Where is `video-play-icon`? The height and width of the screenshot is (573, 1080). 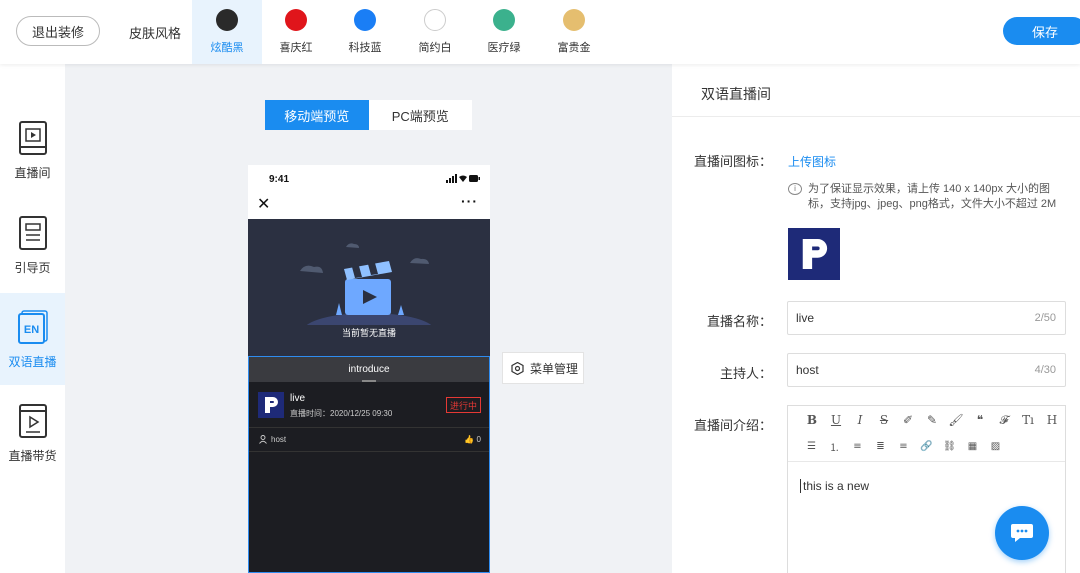 video-play-icon is located at coordinates (32, 138).